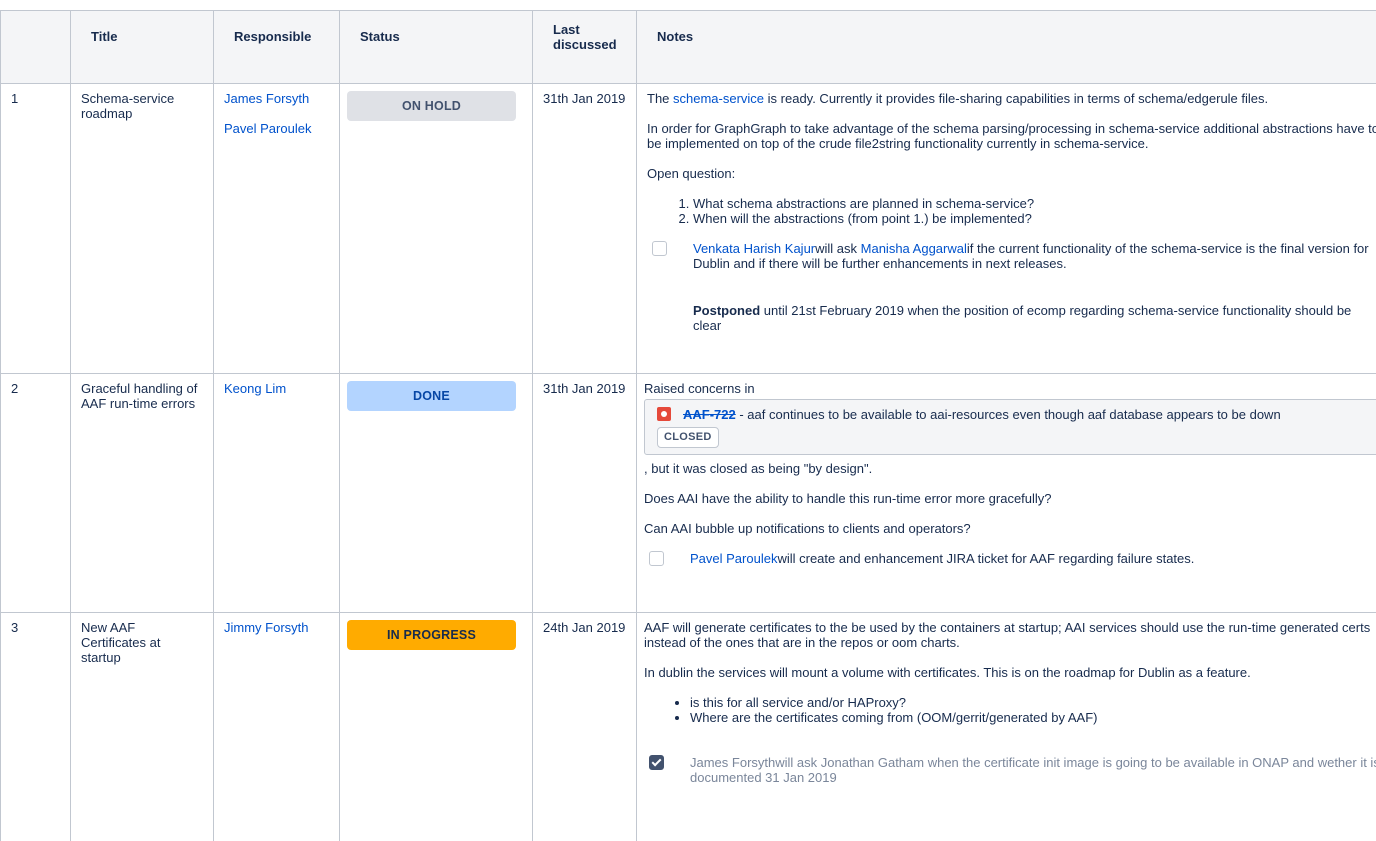  I want to click on user-link: Pavel Paroulek, so click(267, 128).